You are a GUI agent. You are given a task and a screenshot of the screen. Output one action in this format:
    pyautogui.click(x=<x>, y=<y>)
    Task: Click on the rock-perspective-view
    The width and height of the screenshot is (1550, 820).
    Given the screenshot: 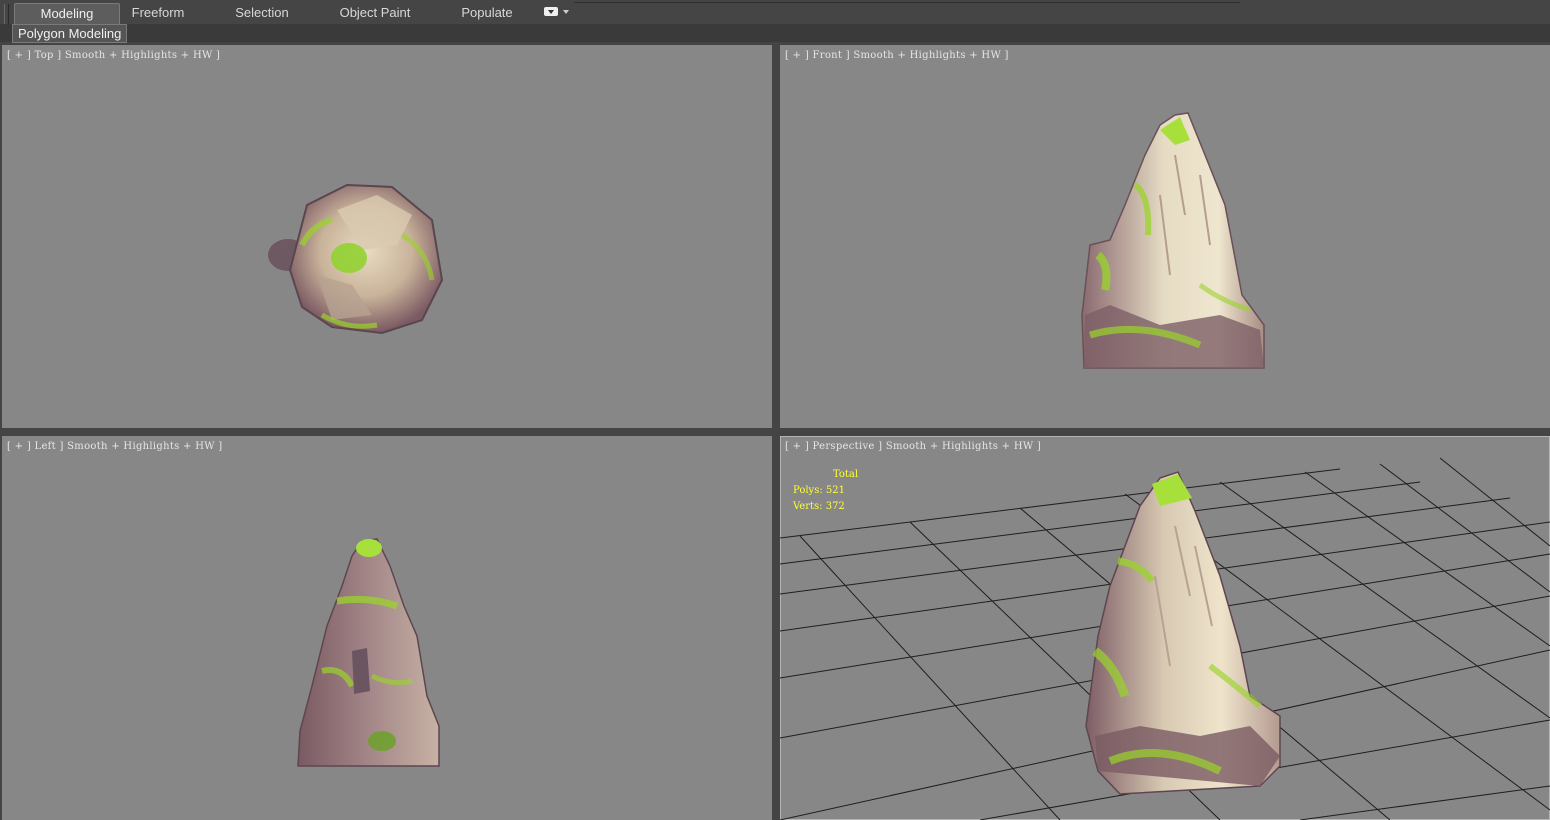 What is the action you would take?
    pyautogui.click(x=1183, y=633)
    